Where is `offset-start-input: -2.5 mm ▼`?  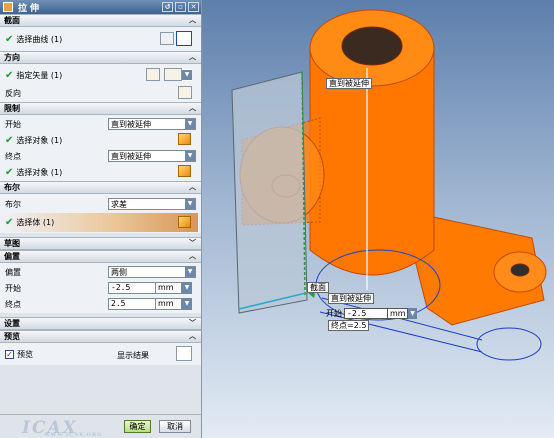 offset-start-input: -2.5 mm ▼ is located at coordinates (152, 288).